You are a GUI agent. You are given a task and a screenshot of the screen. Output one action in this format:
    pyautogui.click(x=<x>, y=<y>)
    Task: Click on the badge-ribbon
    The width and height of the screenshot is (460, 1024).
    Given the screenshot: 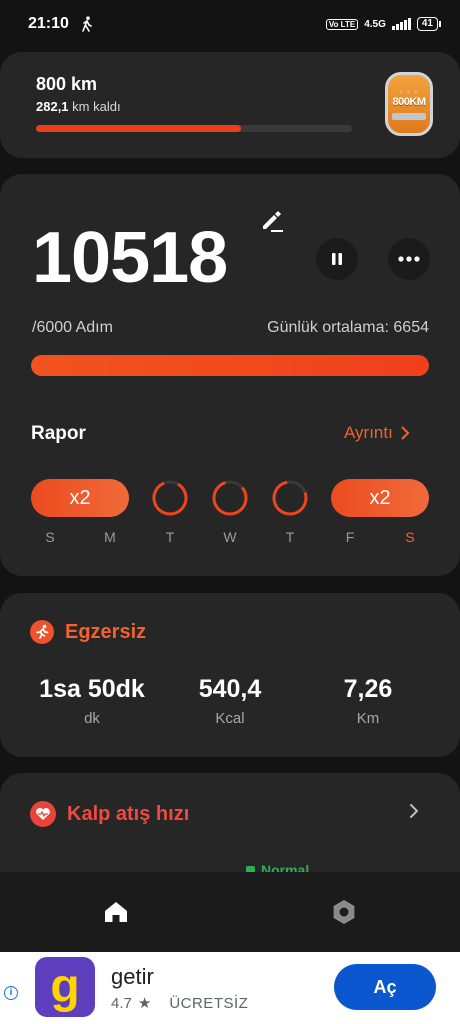 What is the action you would take?
    pyautogui.click(x=409, y=116)
    